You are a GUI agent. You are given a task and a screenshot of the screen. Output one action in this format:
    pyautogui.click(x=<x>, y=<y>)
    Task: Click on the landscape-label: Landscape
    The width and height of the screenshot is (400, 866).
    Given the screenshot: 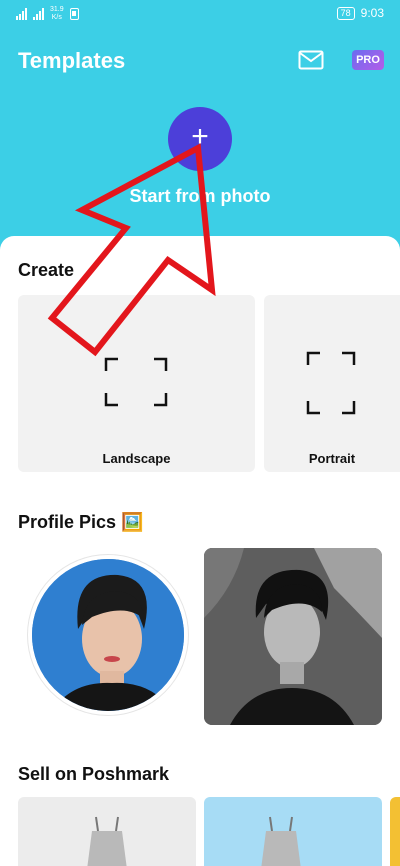 What is the action you would take?
    pyautogui.click(x=136, y=458)
    